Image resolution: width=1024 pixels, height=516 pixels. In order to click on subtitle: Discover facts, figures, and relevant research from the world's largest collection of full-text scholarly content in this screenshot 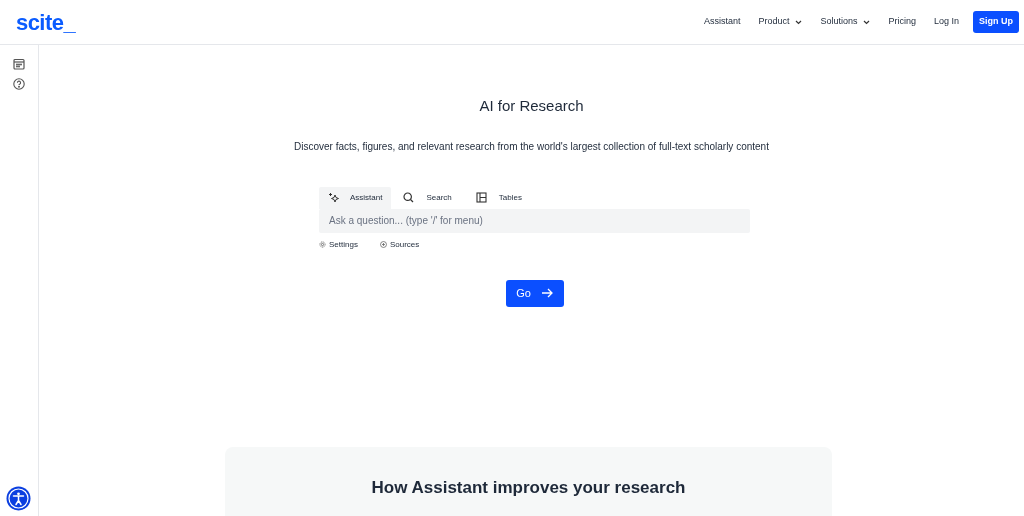, I will do `click(531, 146)`.